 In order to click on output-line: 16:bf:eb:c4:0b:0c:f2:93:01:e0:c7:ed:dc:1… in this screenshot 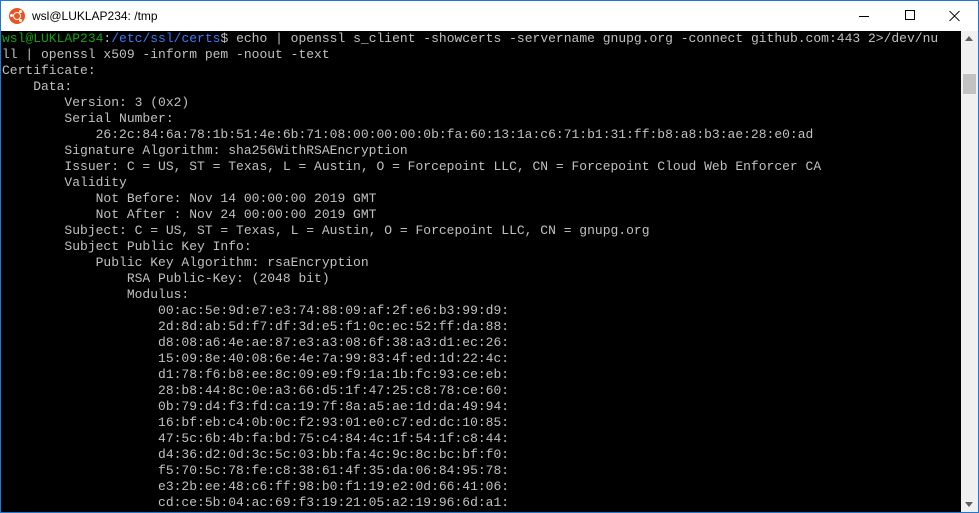, I will do `click(256, 422)`.